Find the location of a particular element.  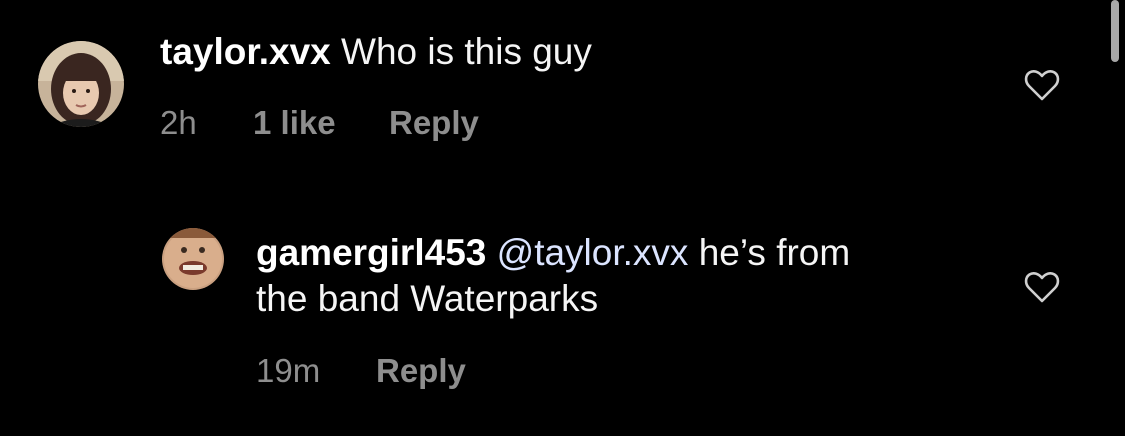

likes-count: 1 like is located at coordinates (294, 123).